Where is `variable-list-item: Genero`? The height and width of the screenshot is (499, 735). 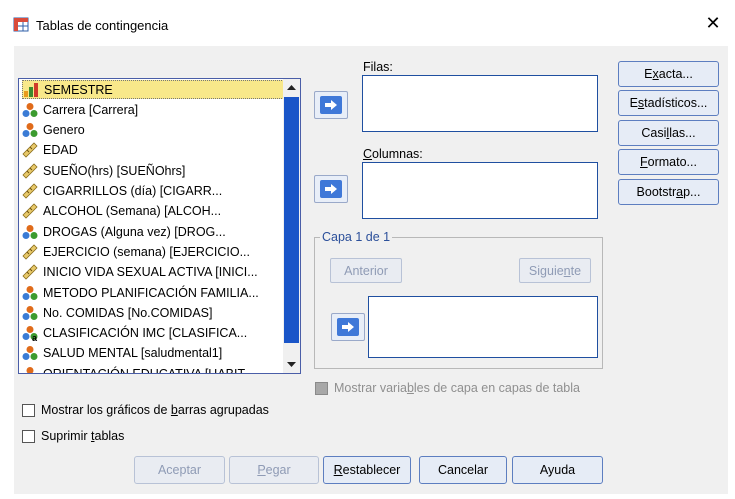 variable-list-item: Genero is located at coordinates (153, 130).